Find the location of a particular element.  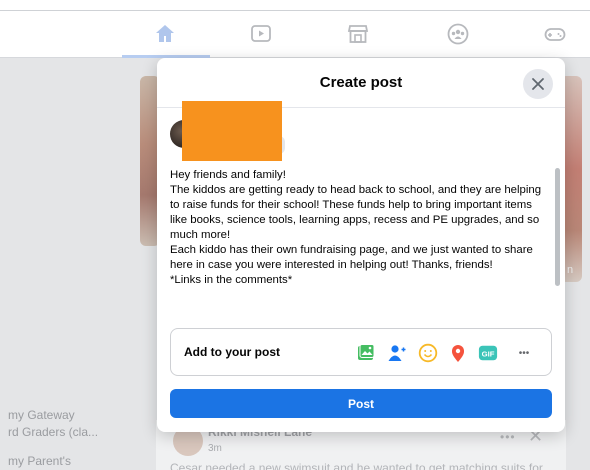

post-button: Post is located at coordinates (361, 403).